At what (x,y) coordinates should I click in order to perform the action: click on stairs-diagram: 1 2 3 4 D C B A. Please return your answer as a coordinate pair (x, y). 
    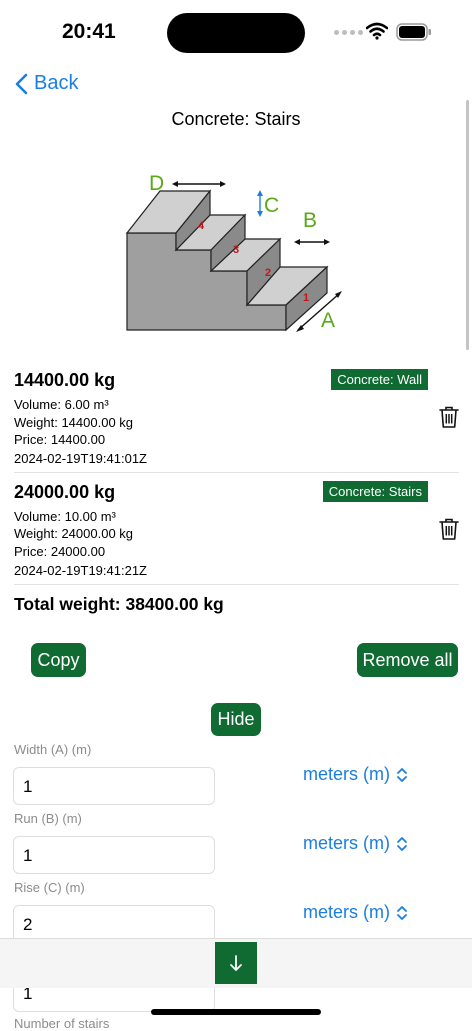
    Looking at the image, I should click on (233, 252).